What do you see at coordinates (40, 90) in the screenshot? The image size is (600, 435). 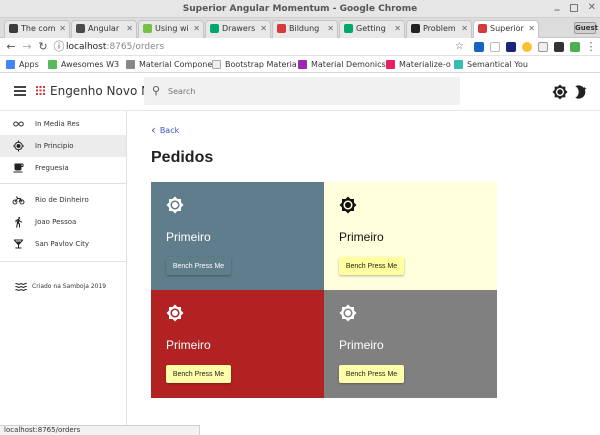 I see `app-logo-icon` at bounding box center [40, 90].